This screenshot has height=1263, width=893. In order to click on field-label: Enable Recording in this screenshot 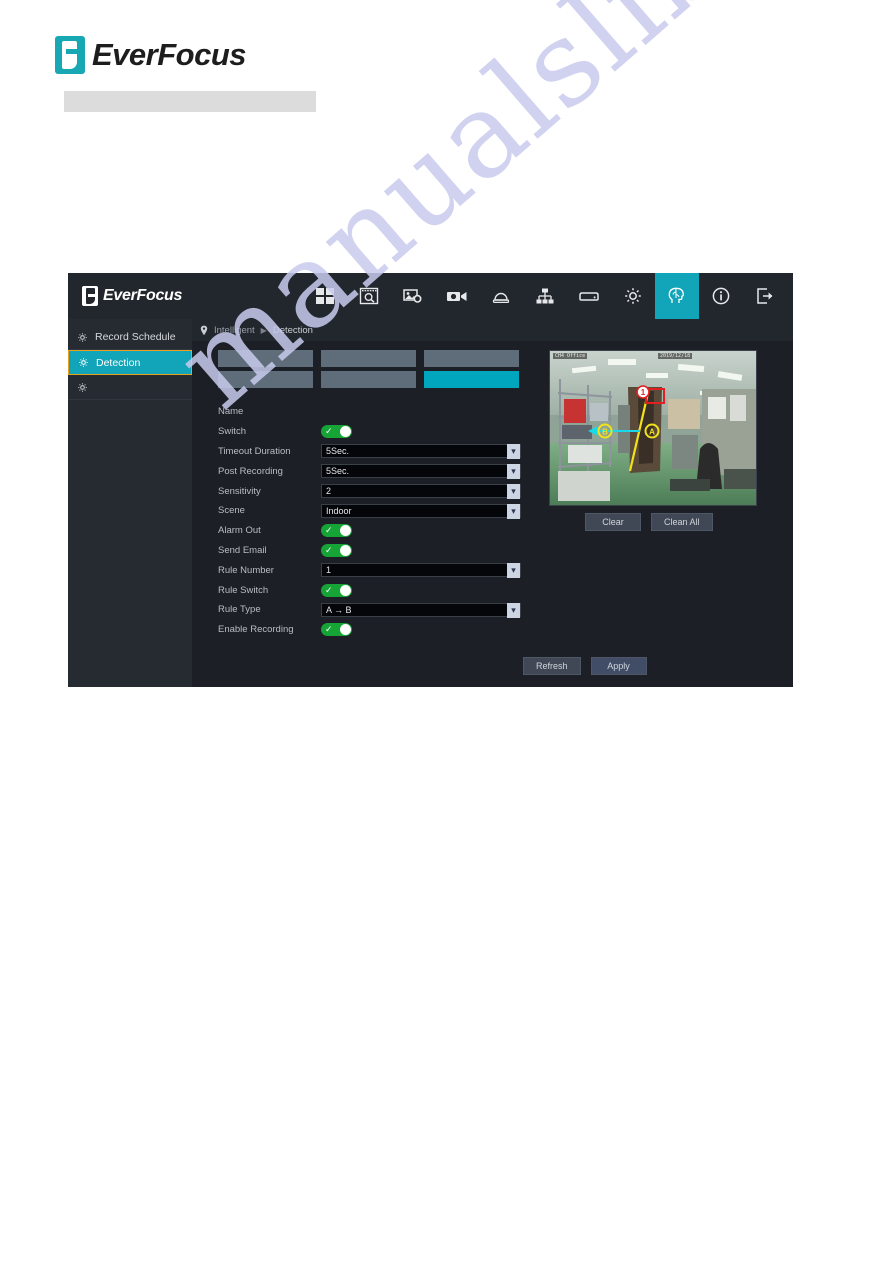, I will do `click(256, 630)`.